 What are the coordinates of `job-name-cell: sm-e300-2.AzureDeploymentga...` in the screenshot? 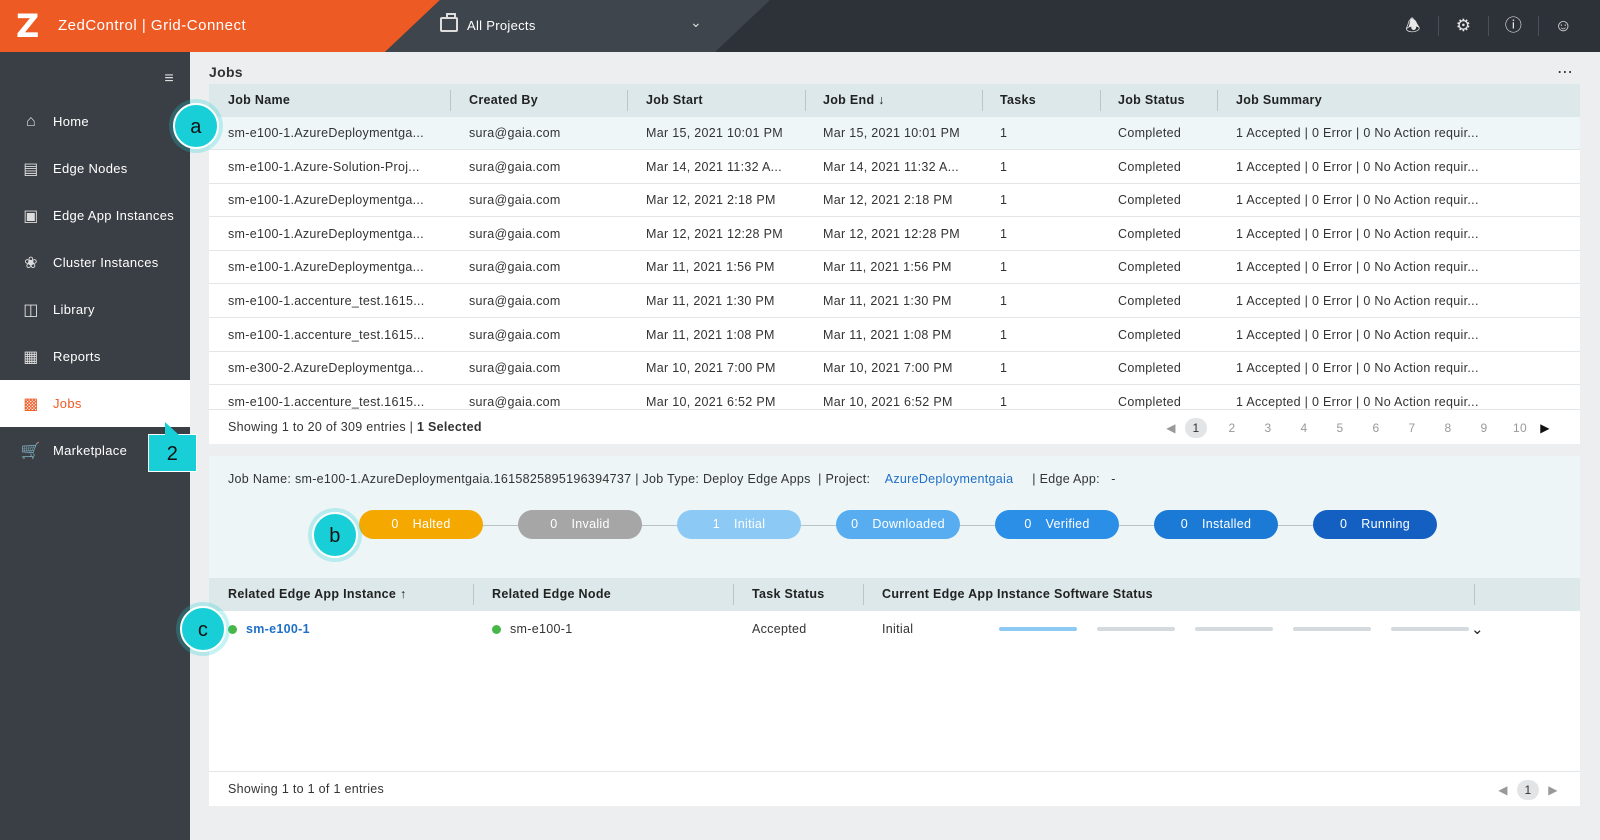 It's located at (326, 368).